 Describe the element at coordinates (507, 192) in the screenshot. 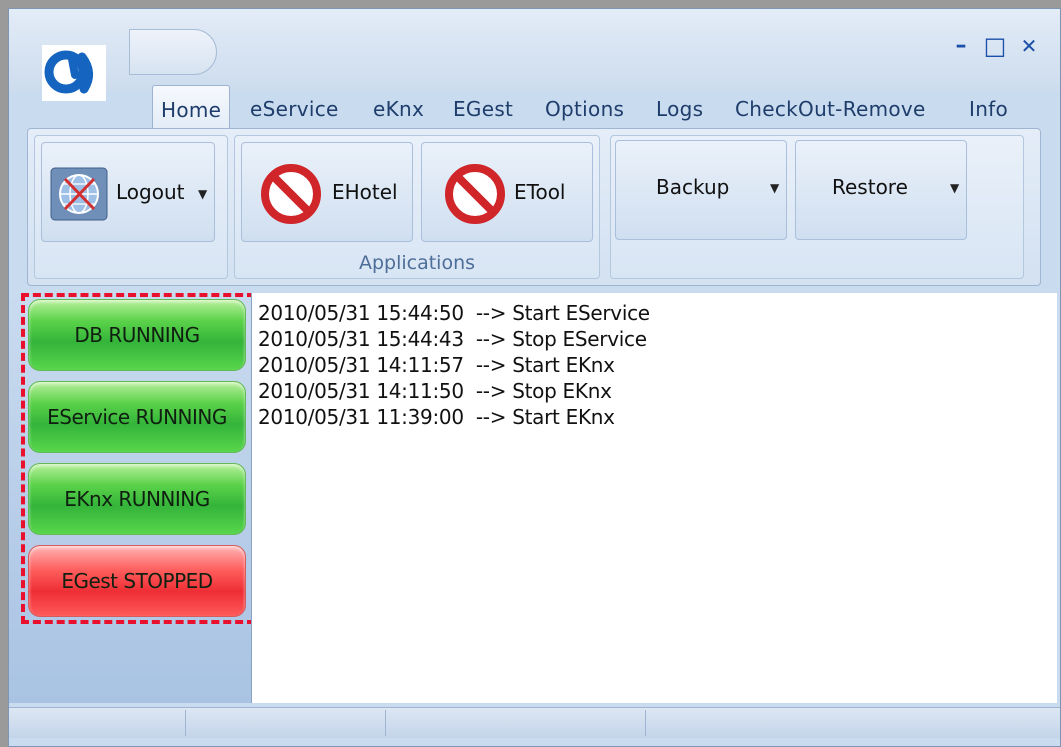

I see `etool-button: ETool` at that location.